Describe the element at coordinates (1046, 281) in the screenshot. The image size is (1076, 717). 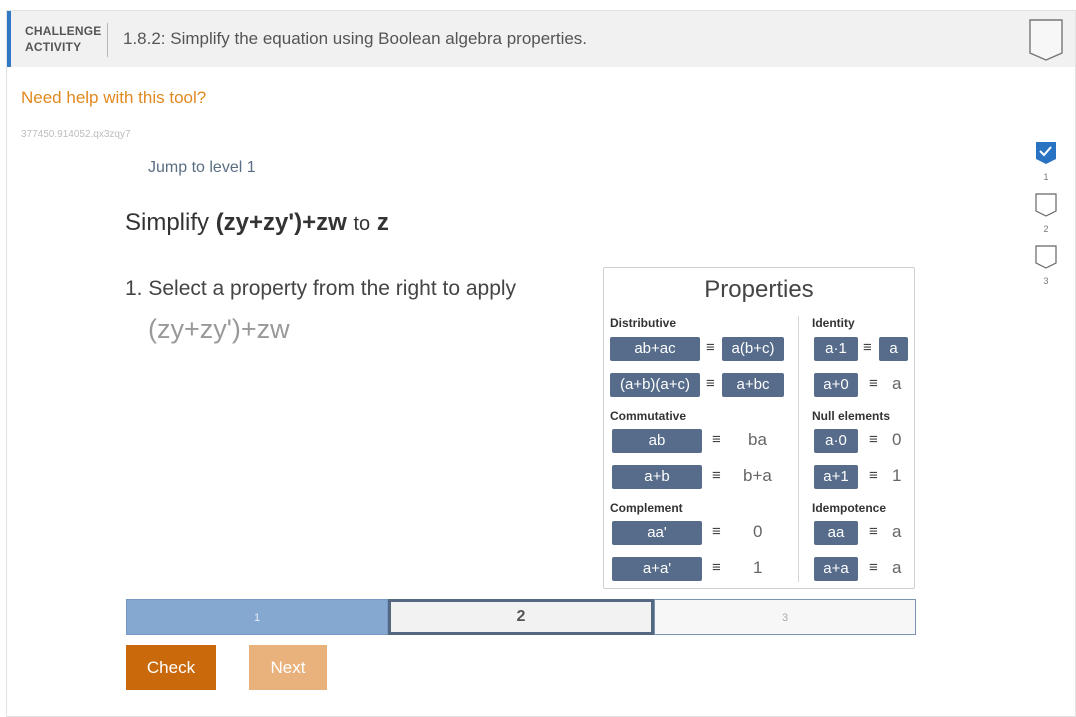
I see `side-level-number: 3` at that location.